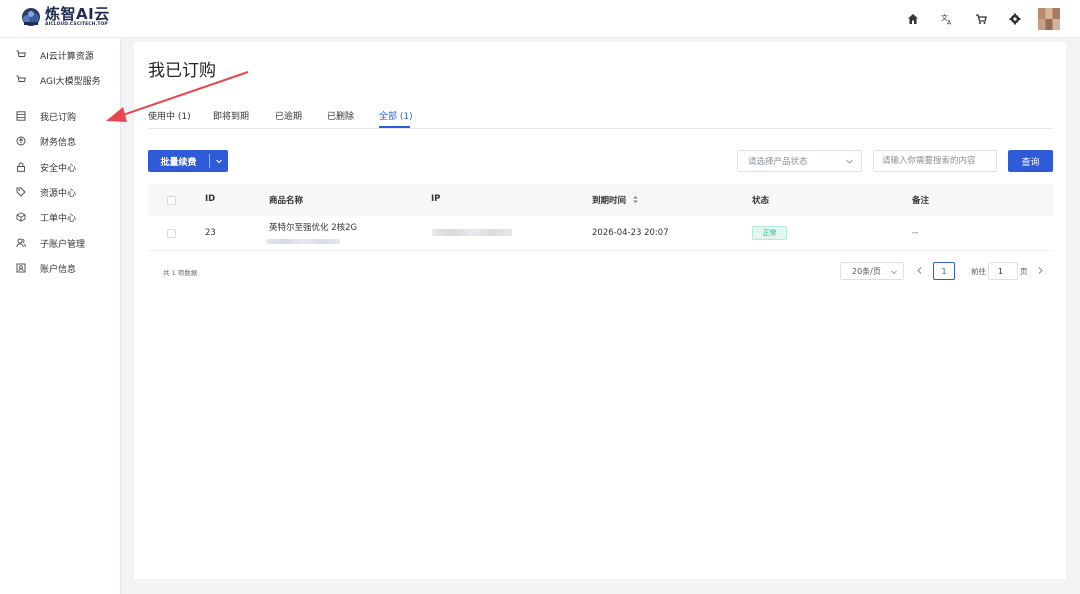  I want to click on brand-sub: AICLOUD.CSCITECH.TOP, so click(76, 24).